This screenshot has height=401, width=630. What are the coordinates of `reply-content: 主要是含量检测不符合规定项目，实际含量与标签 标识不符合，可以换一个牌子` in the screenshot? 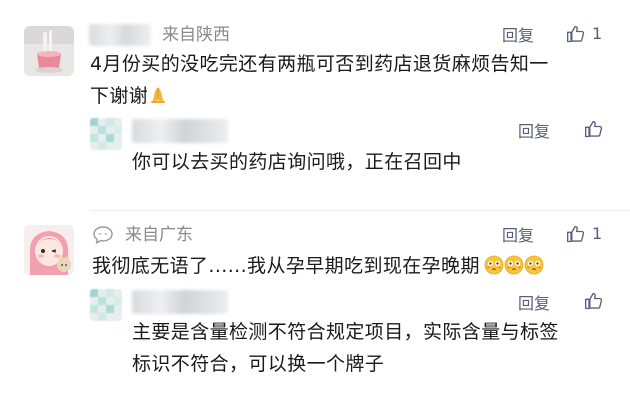 It's located at (345, 348).